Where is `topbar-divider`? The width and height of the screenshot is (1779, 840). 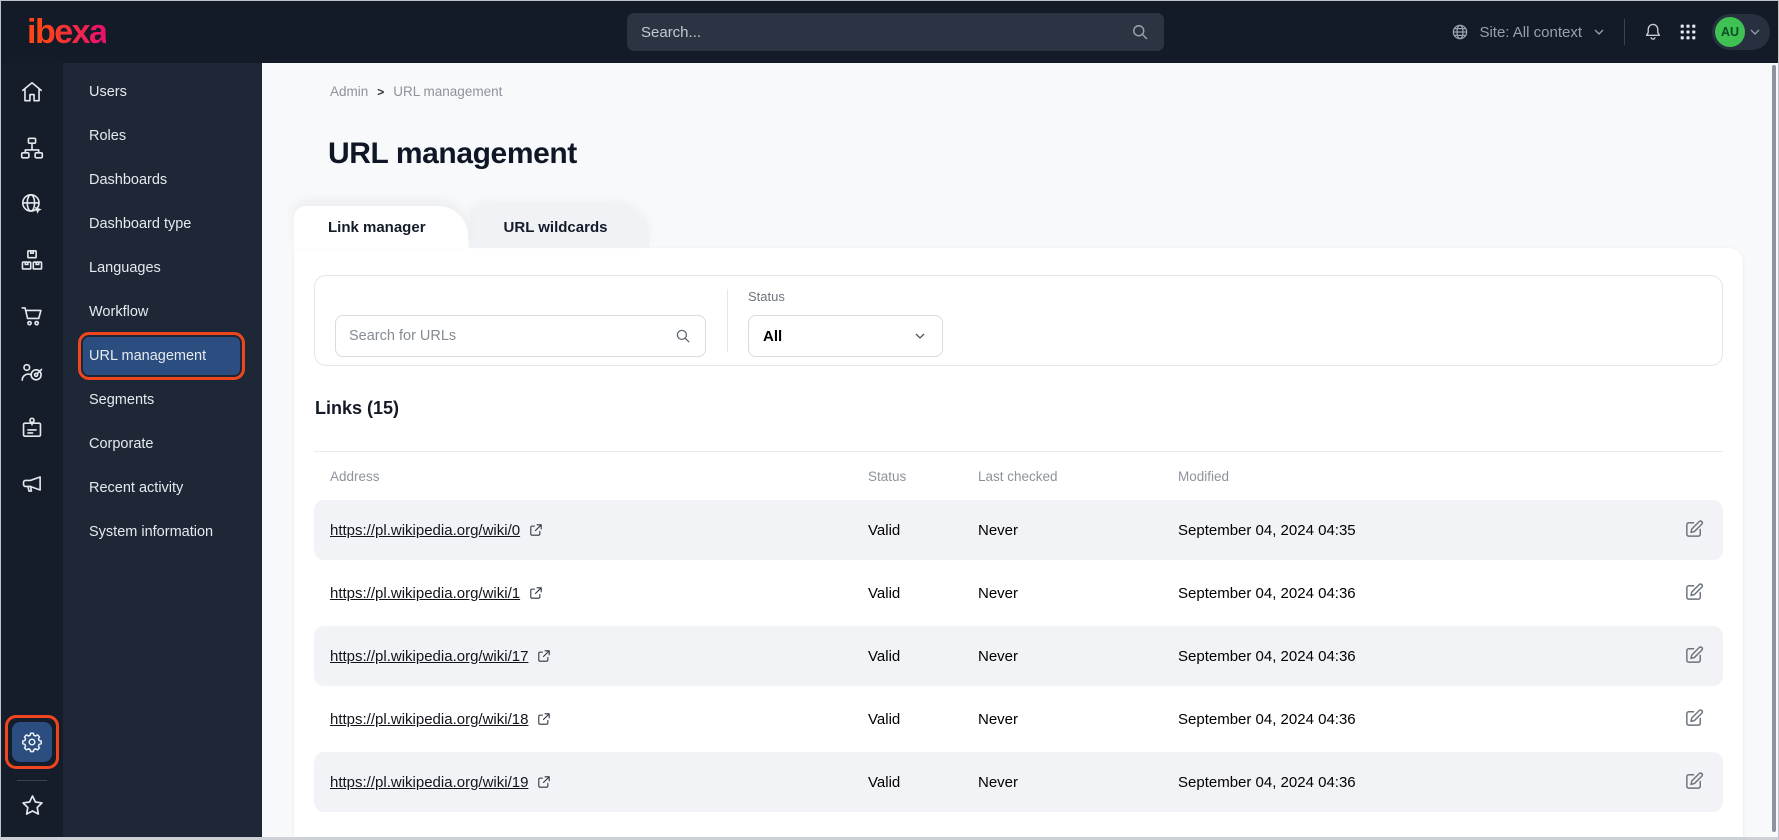
topbar-divider is located at coordinates (1624, 32).